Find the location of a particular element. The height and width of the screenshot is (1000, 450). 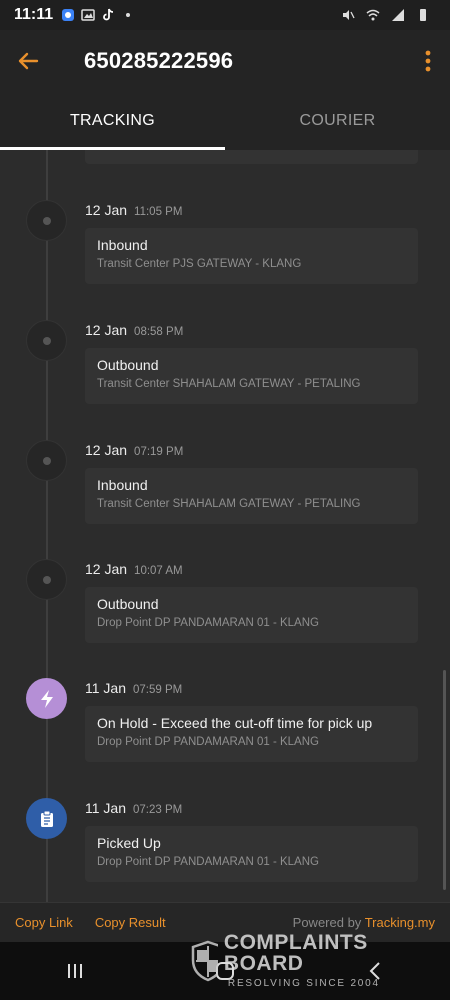

powered-by-text: Powered by Tracking.my is located at coordinates (364, 922).